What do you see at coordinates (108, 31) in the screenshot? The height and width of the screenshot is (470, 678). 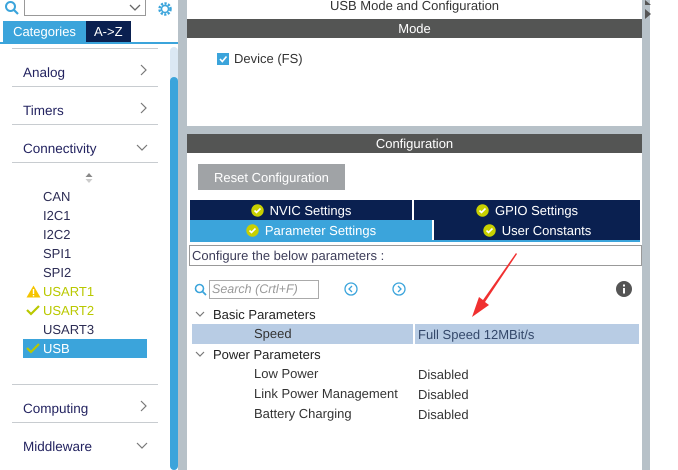 I see `category-tab: A->Z` at bounding box center [108, 31].